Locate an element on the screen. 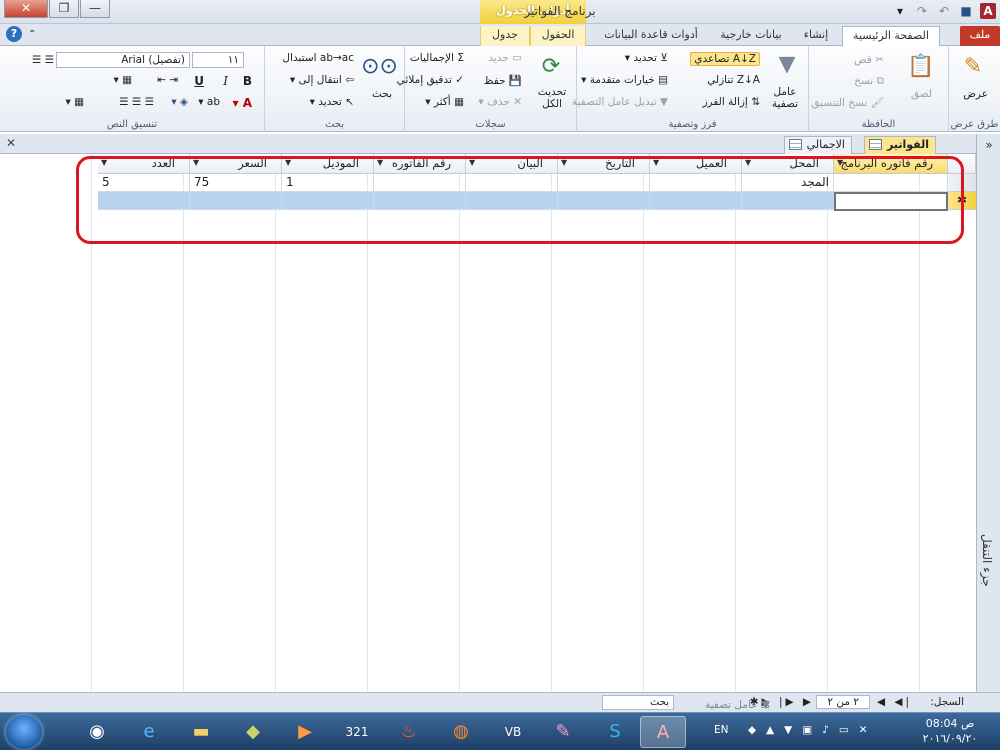  access-taskbar-icon: A is located at coordinates (663, 732).